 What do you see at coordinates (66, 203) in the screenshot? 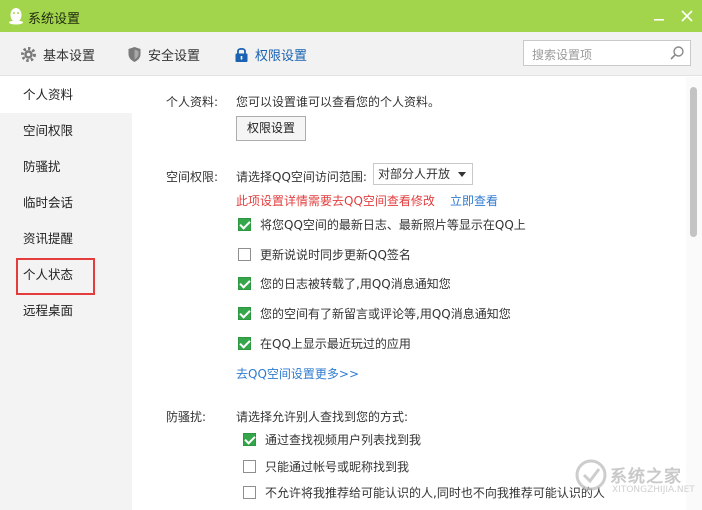
I see `sidebar-item-temp-chat: 临时会话` at bounding box center [66, 203].